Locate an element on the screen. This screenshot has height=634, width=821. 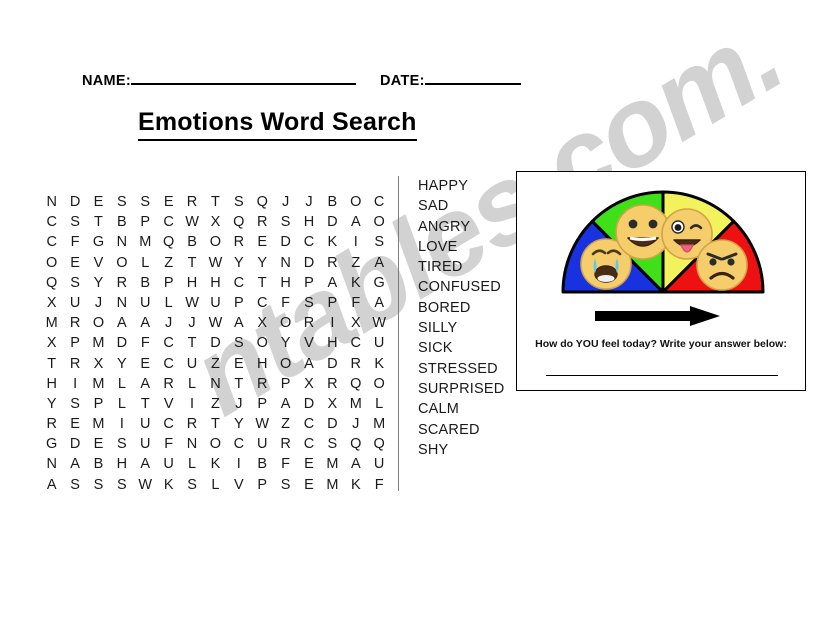
word-list-item: CONFUSED is located at coordinates (461, 287).